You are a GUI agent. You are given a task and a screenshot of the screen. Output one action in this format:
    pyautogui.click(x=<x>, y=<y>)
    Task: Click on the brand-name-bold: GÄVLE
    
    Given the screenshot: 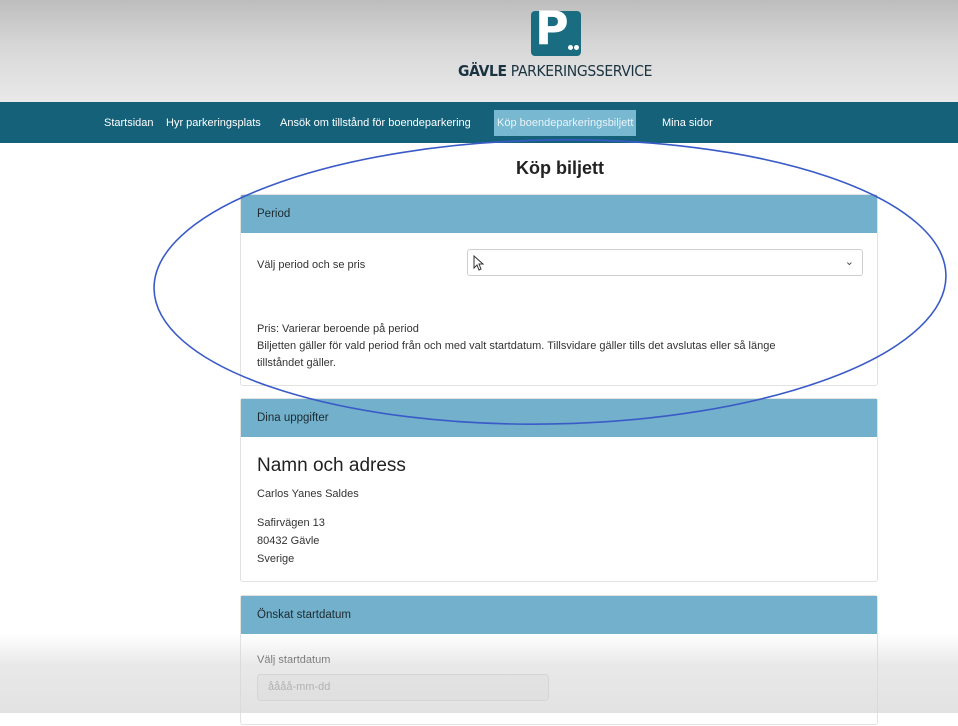 What is the action you would take?
    pyautogui.click(x=482, y=71)
    